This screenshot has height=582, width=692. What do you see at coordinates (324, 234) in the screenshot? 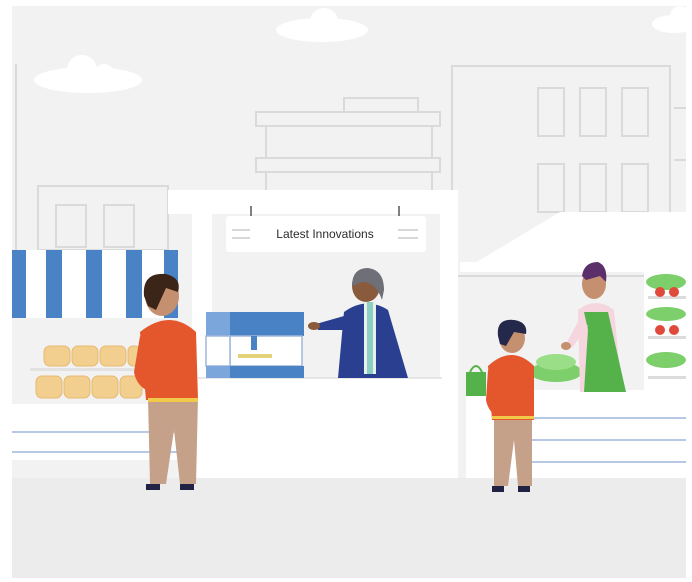
I see `sign-label: Latest Innovations` at bounding box center [324, 234].